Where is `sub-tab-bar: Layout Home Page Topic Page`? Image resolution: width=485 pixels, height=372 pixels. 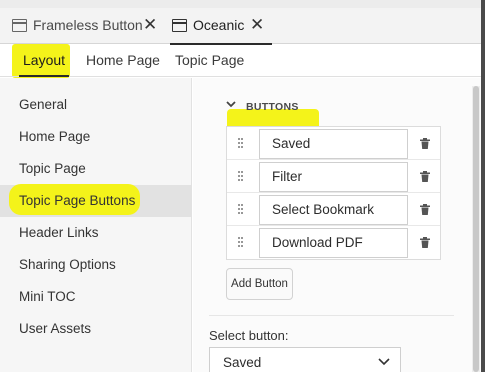 sub-tab-bar: Layout Home Page Topic Page is located at coordinates (242, 61).